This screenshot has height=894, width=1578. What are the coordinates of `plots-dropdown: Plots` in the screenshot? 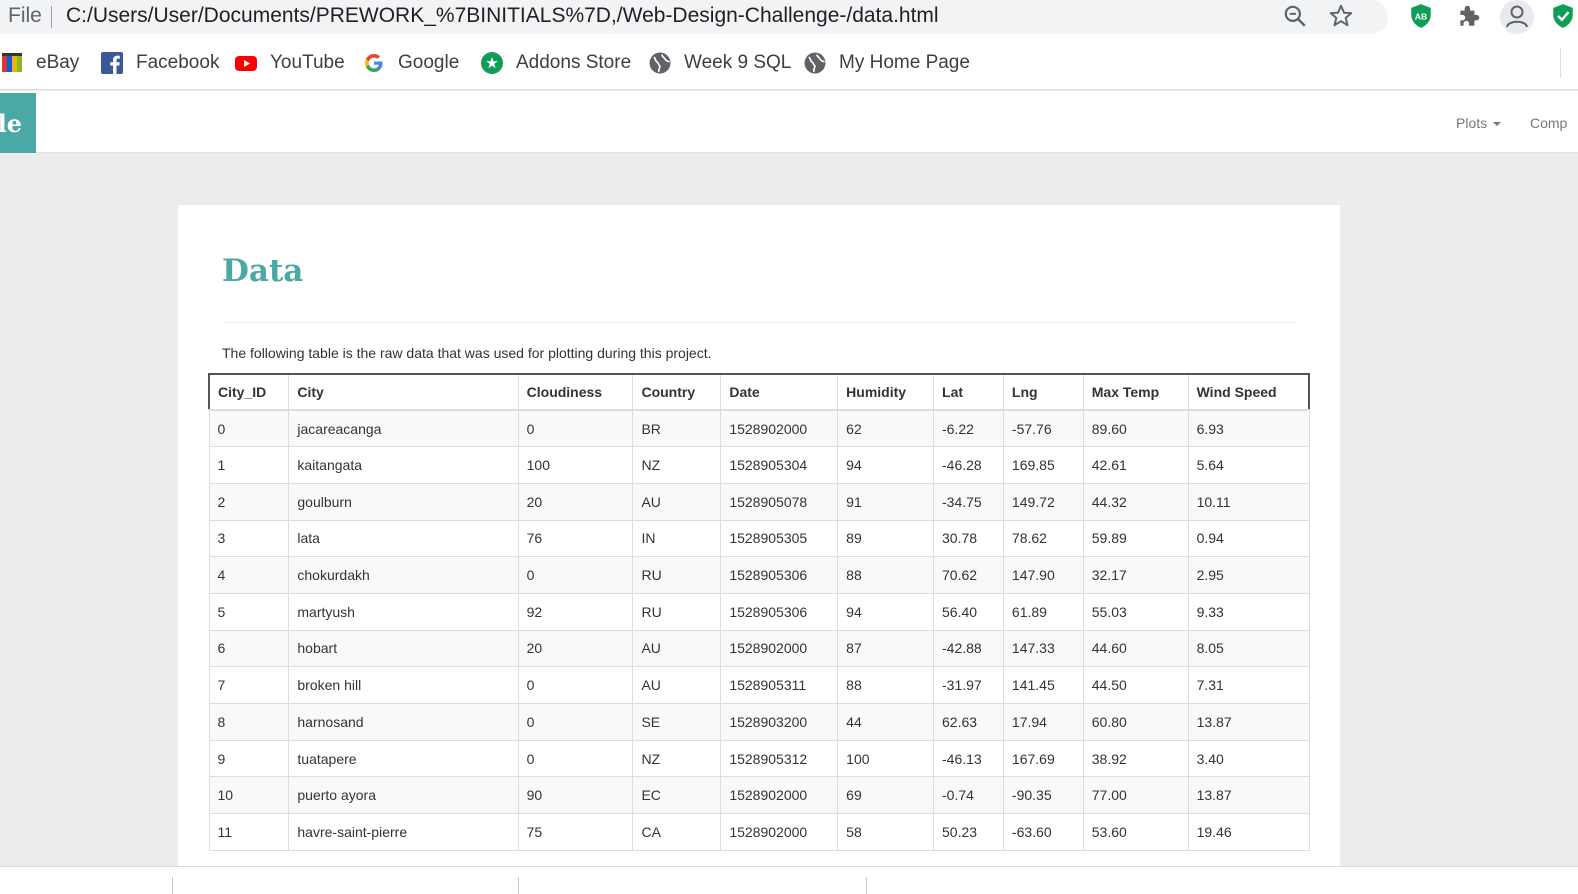 It's located at (1479, 123).